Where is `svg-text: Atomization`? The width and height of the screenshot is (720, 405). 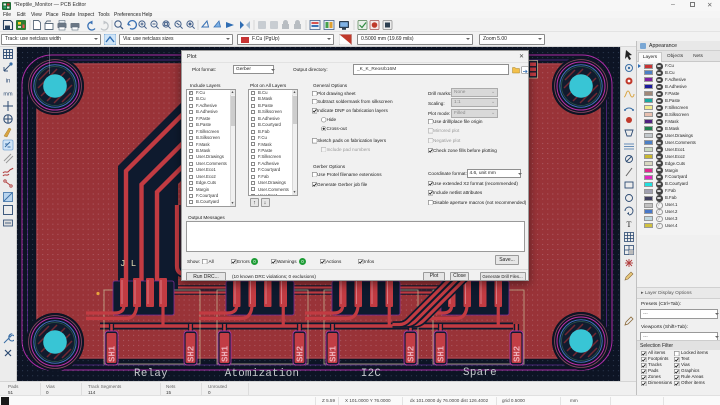 svg-text: Atomization is located at coordinates (262, 374).